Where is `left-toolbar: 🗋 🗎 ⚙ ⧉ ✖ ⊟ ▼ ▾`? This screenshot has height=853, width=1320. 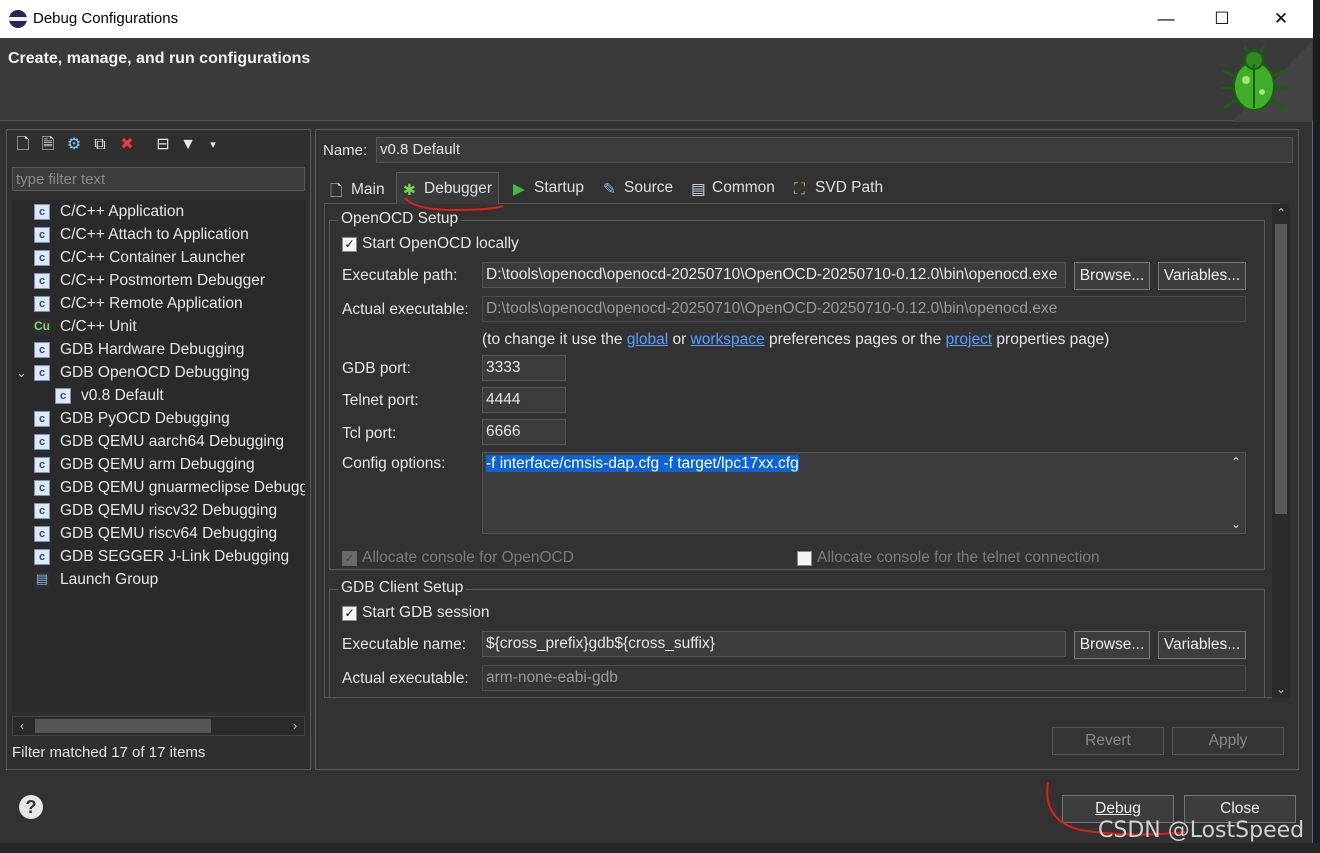 left-toolbar: 🗋 🗎 ⚙ ⧉ ✖ ⊟ ▼ ▾ is located at coordinates (159, 146).